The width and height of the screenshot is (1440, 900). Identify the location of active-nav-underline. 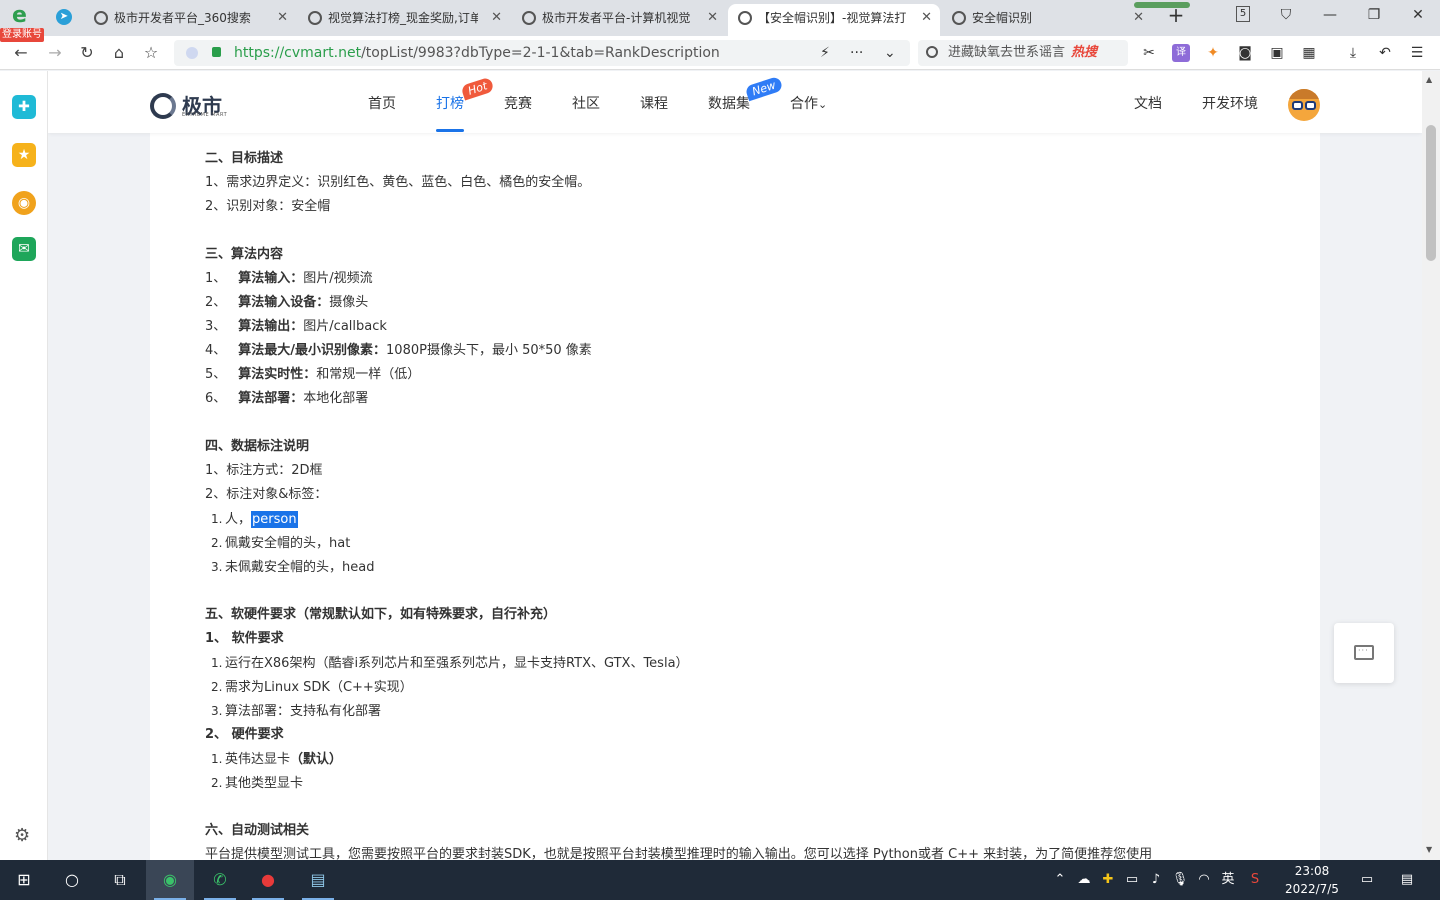
(450, 130).